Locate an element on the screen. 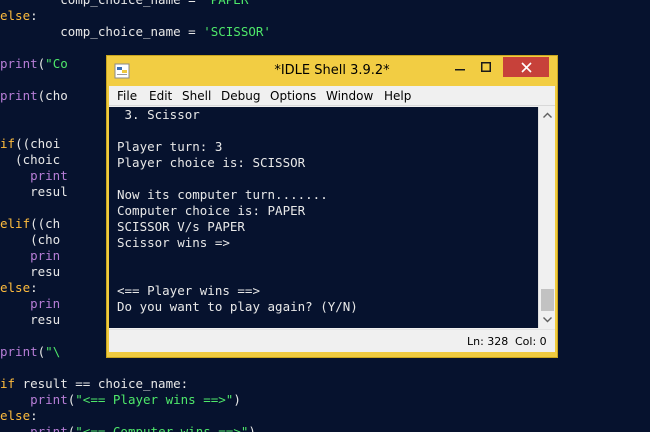 The height and width of the screenshot is (432, 650). code-token: ((ch is located at coordinates (45, 223).